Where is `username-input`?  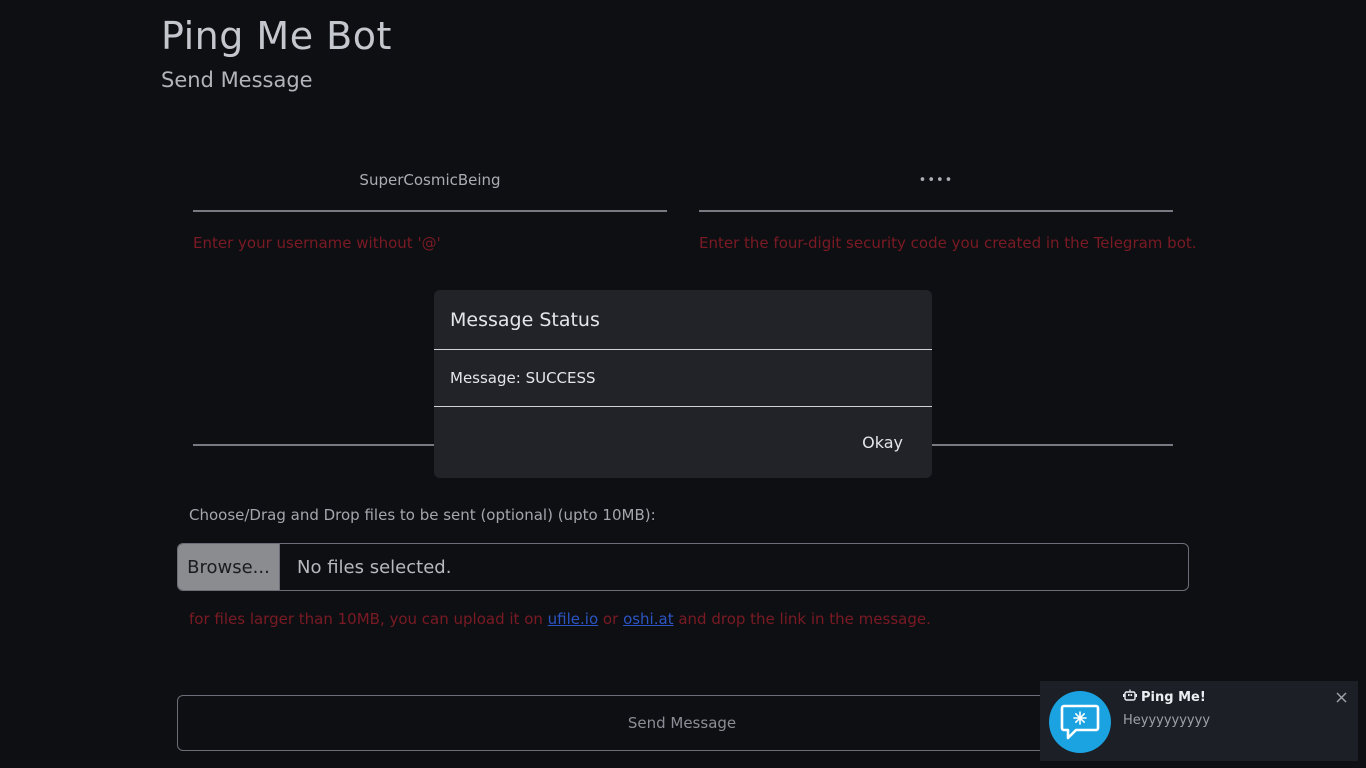 username-input is located at coordinates (430, 180).